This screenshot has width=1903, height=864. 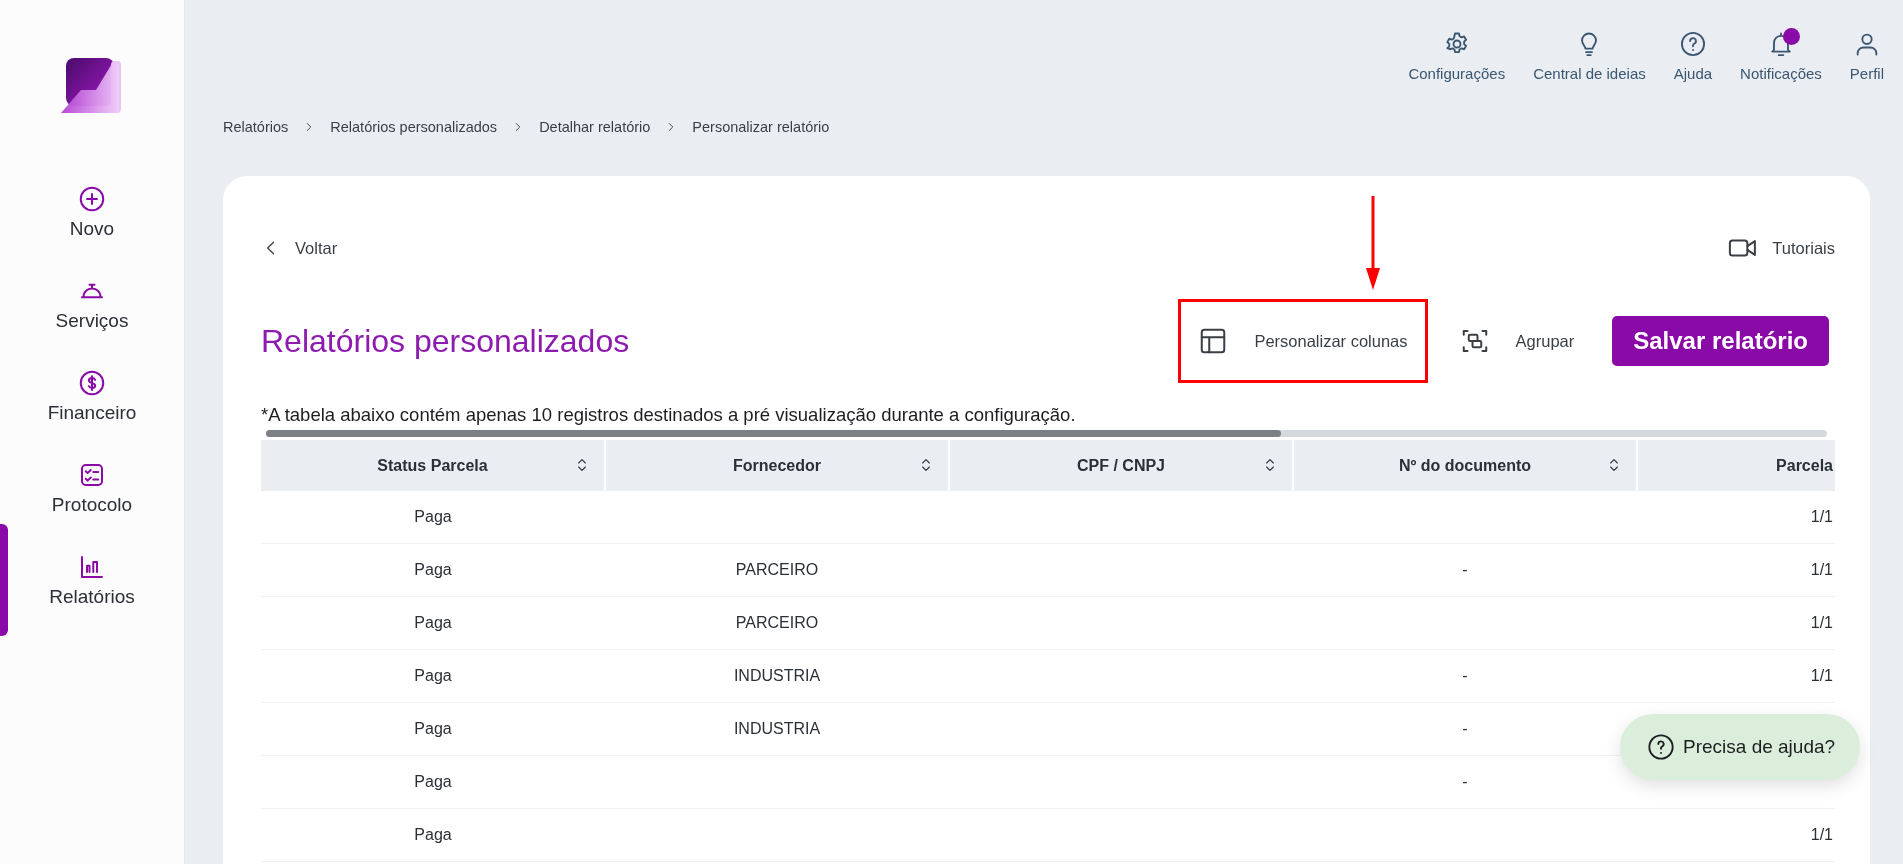 I want to click on toolbar-button: Perfil, so click(x=1866, y=56).